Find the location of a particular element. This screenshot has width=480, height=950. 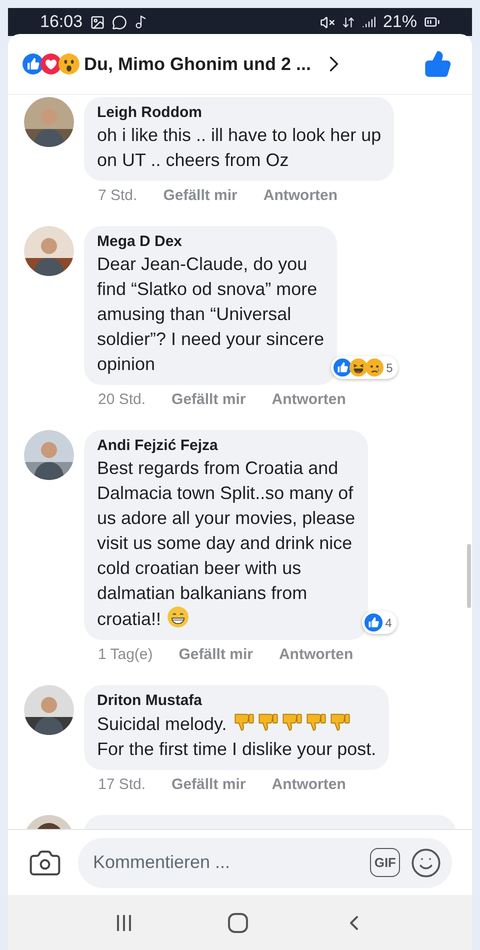

reaction-count: 4 is located at coordinates (388, 623).